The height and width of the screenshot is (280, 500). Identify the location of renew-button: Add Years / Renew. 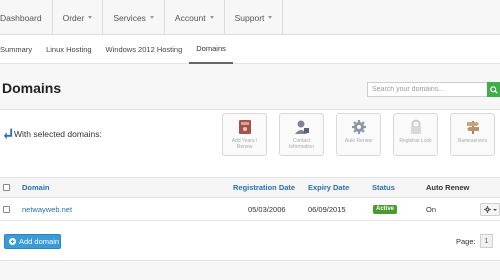
(244, 134).